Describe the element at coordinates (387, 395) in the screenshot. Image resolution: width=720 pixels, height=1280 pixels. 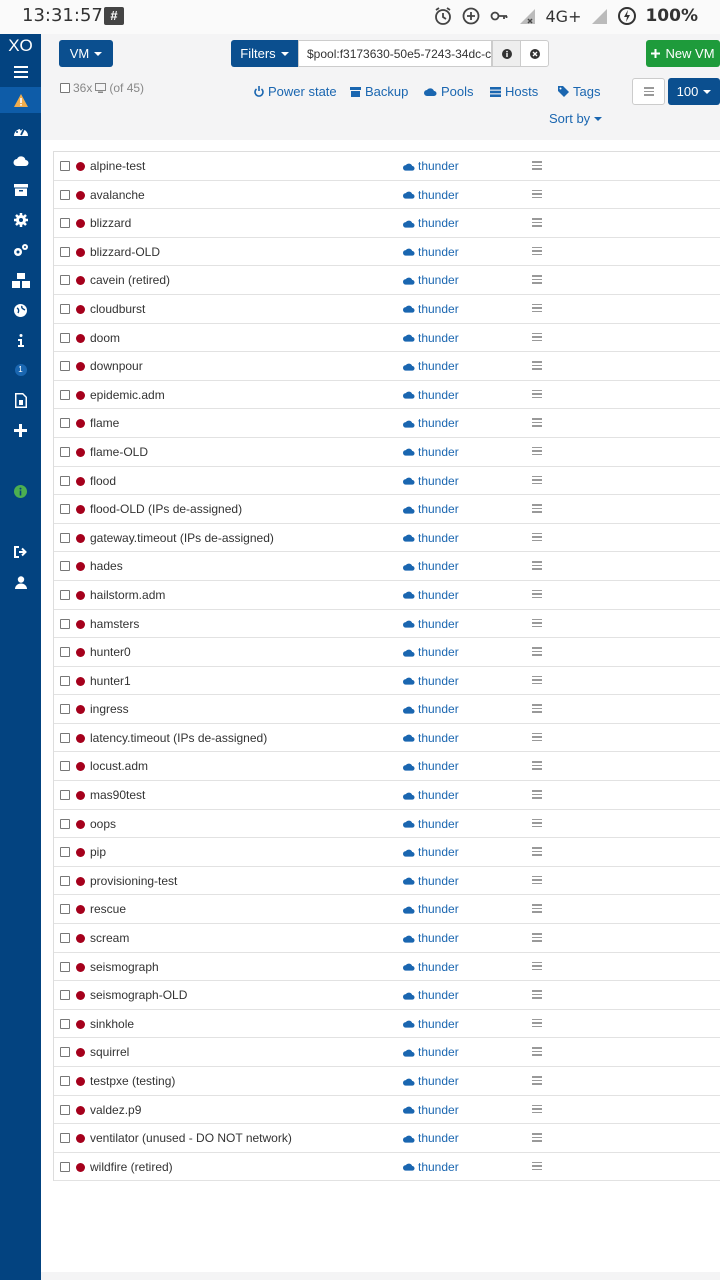
I see `table-row: epidemic.adm thunder` at that location.